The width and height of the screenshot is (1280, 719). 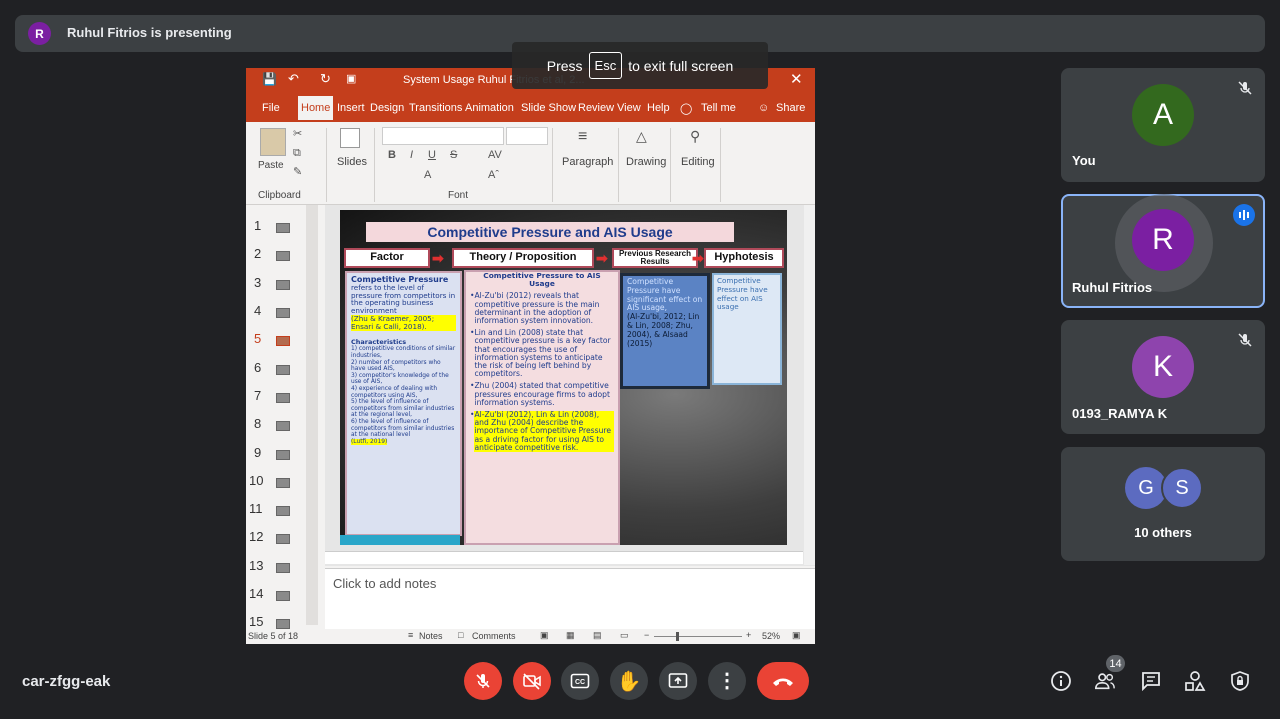 I want to click on activities-button, so click(x=1195, y=681).